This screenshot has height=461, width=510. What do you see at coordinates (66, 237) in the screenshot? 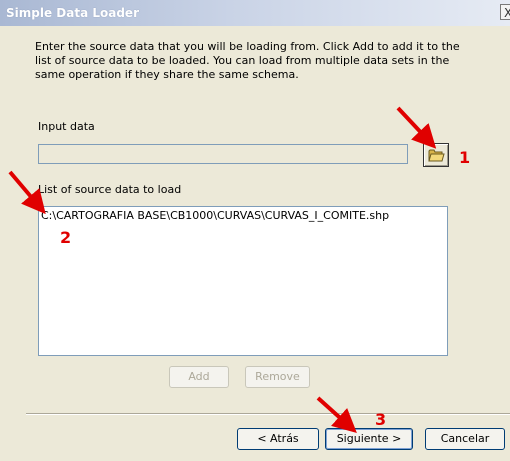
I see `callout-2: 2` at bounding box center [66, 237].